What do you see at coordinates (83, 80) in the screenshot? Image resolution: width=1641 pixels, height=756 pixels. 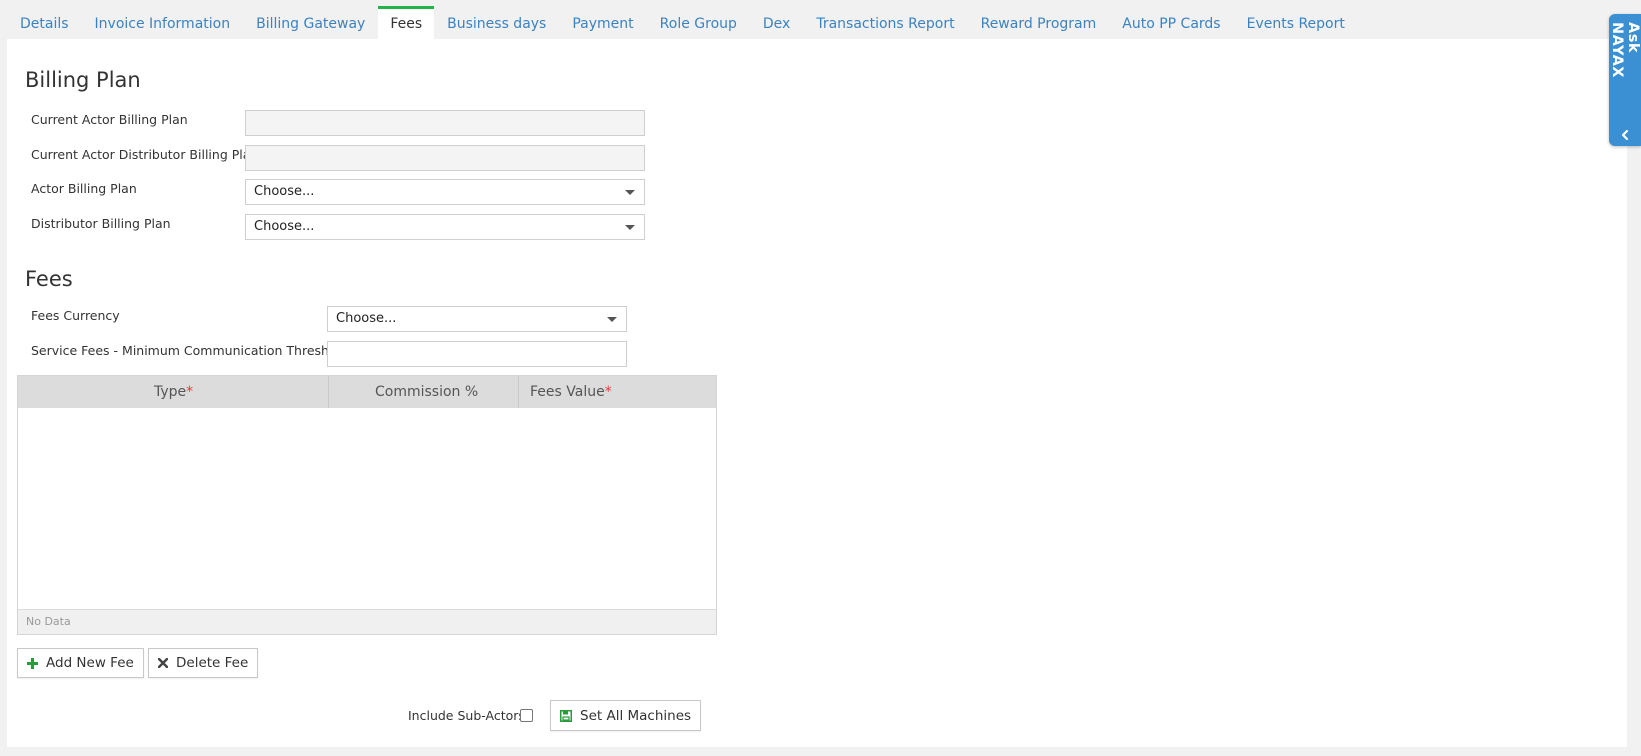 I see `billing-plan-title: Billing Plan` at bounding box center [83, 80].